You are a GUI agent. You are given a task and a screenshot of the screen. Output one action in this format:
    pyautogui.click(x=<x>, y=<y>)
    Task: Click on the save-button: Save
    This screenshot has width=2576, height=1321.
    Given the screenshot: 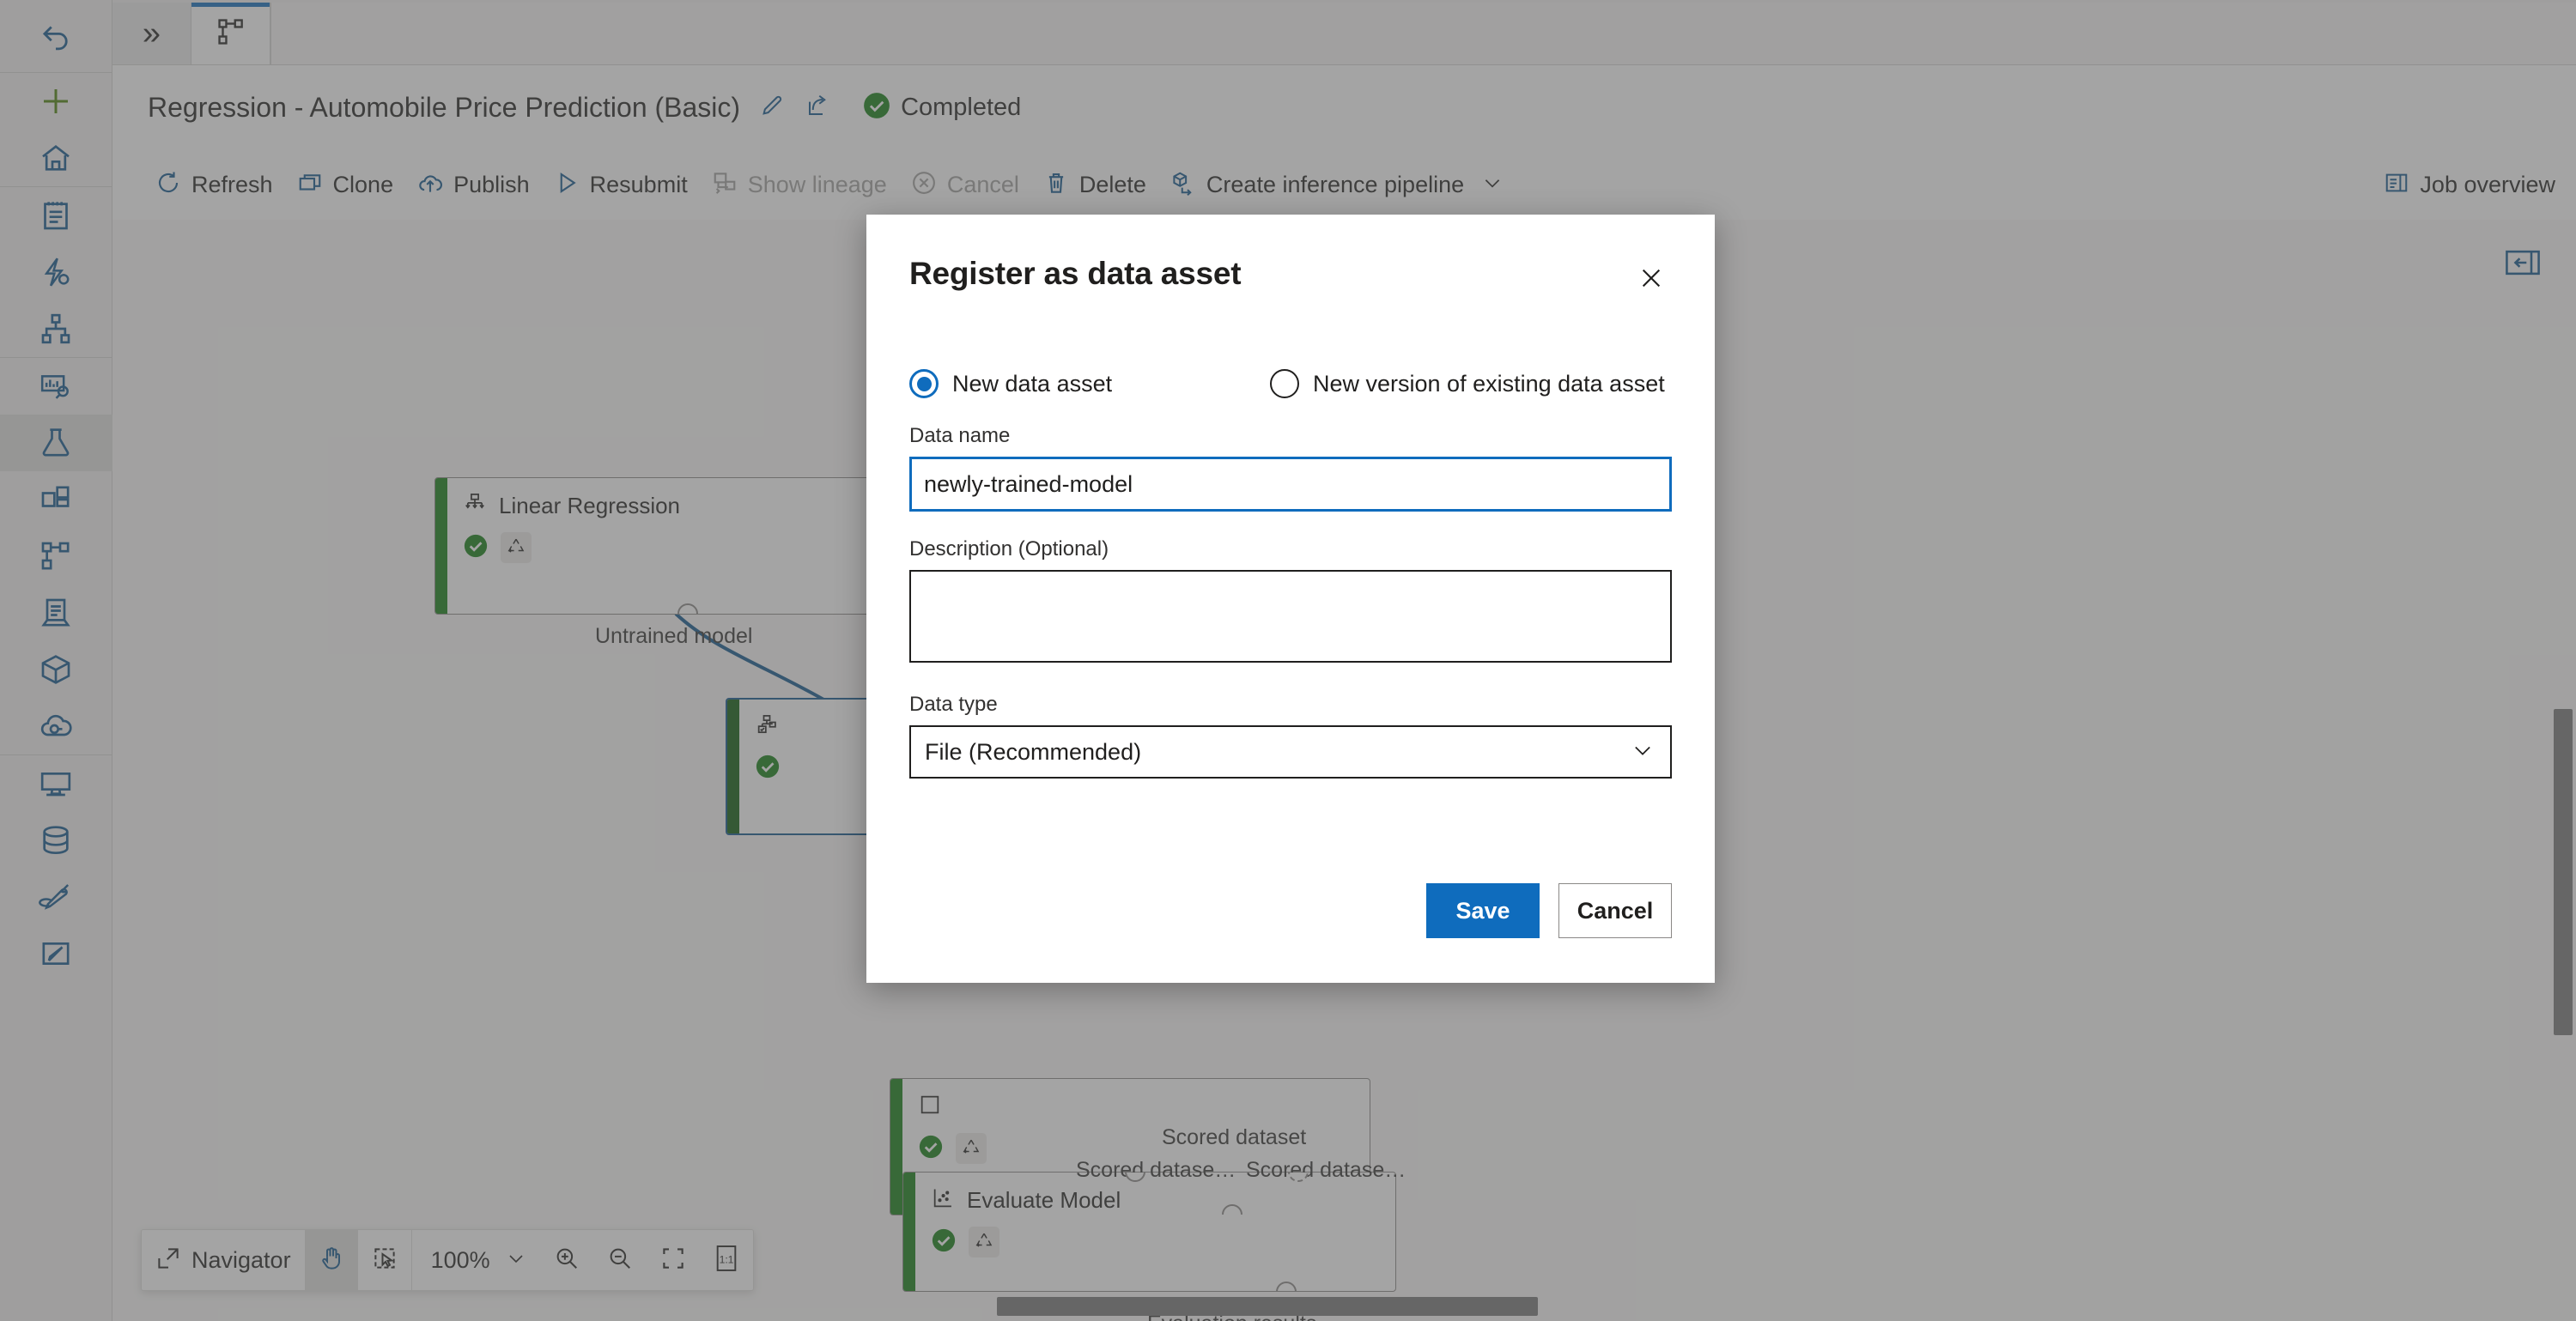 What is the action you would take?
    pyautogui.click(x=1483, y=910)
    